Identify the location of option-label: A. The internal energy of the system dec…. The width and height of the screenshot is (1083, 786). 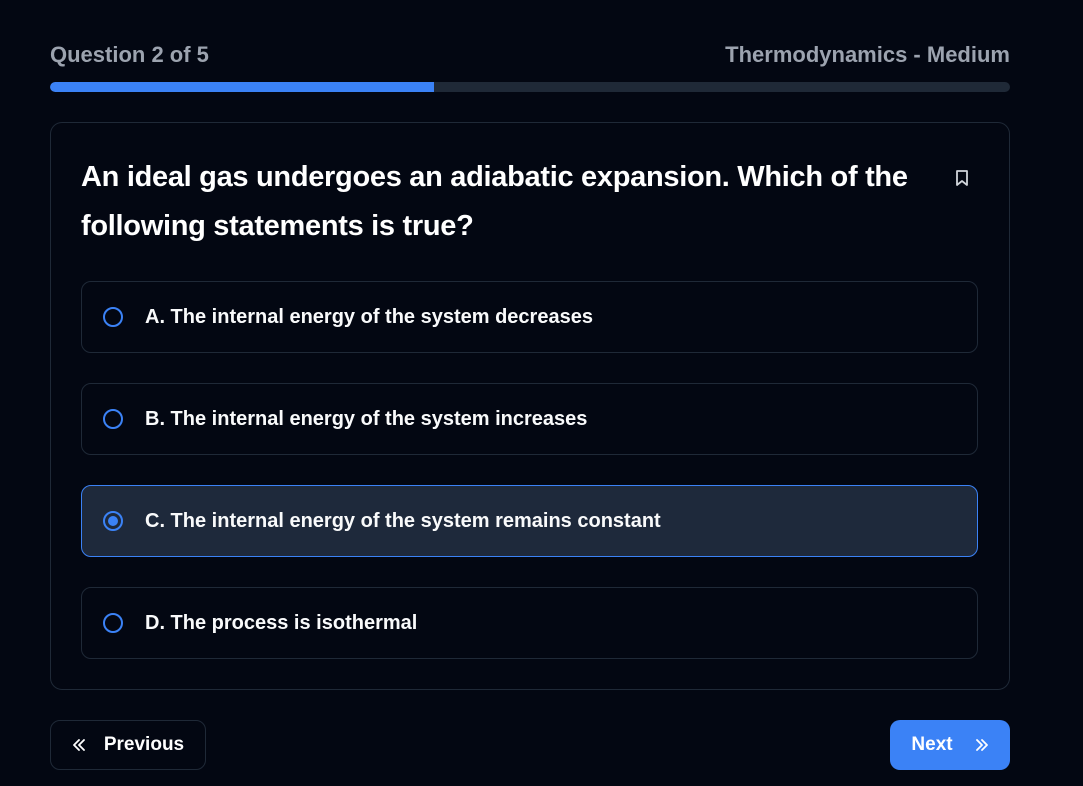
(369, 316).